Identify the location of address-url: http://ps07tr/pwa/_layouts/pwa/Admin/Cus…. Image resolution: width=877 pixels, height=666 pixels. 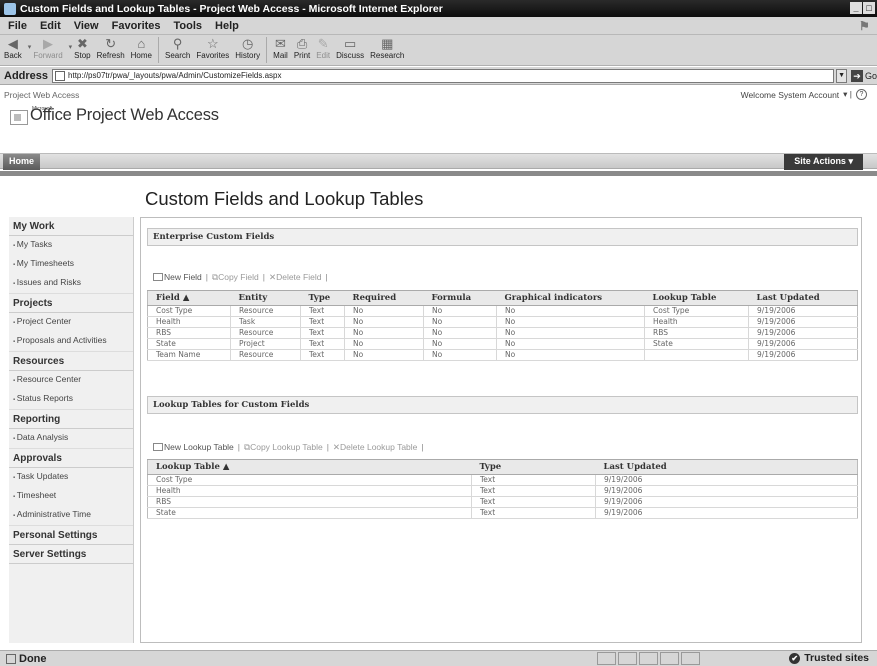
(175, 75).